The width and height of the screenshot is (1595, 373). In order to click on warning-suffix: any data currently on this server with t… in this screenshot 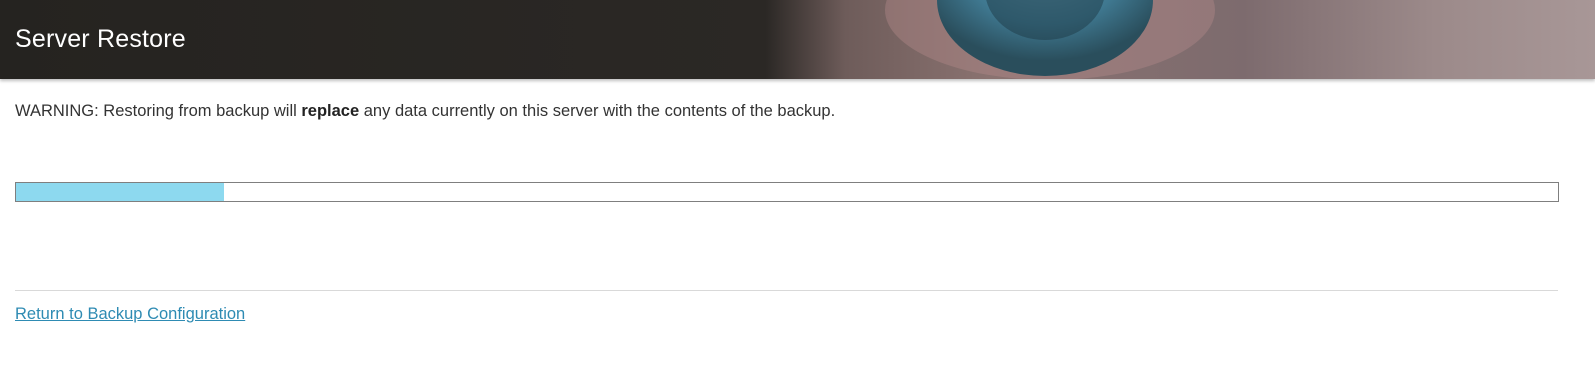, I will do `click(597, 111)`.